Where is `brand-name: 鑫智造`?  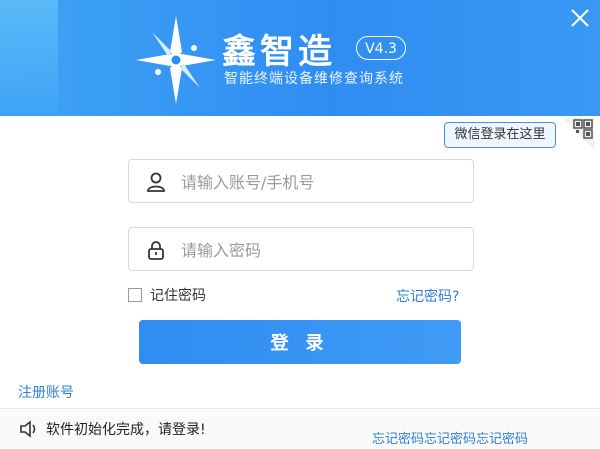
brand-name: 鑫智造 is located at coordinates (279, 52).